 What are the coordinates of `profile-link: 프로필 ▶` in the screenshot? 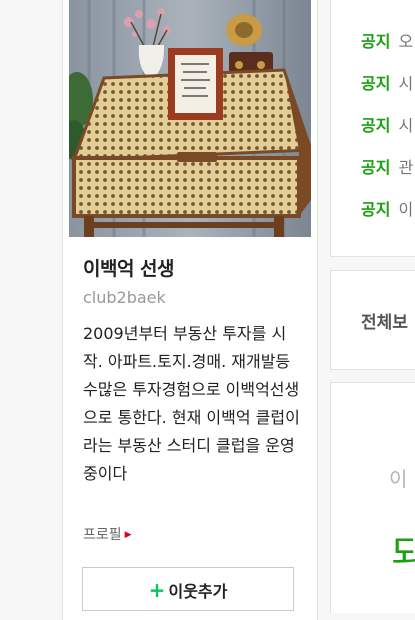 It's located at (107, 534).